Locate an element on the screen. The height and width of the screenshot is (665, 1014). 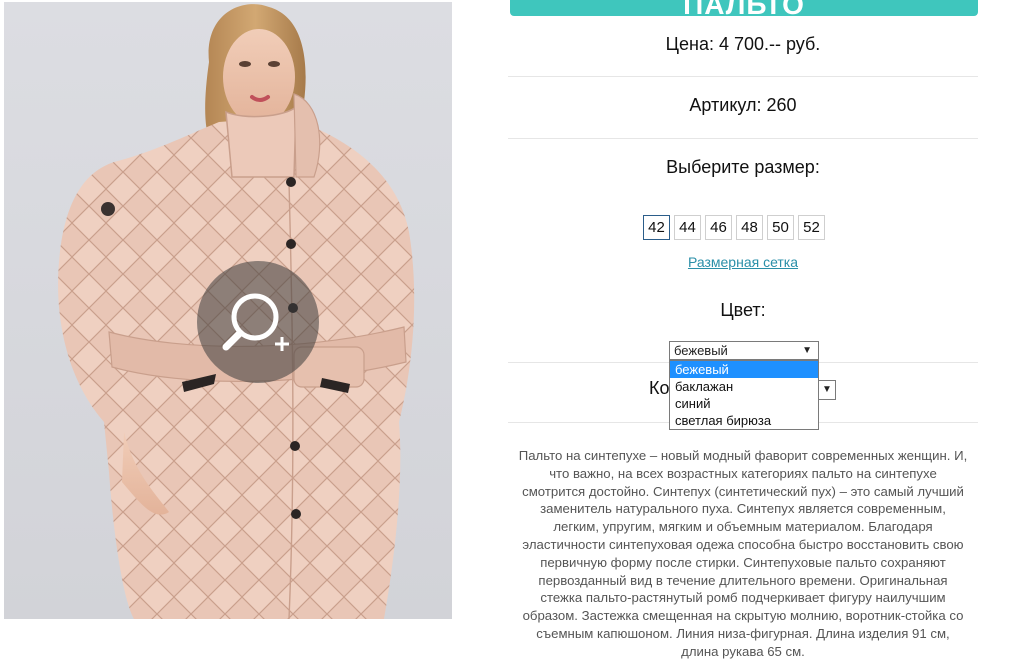
size-option-50: 50 is located at coordinates (780, 227).